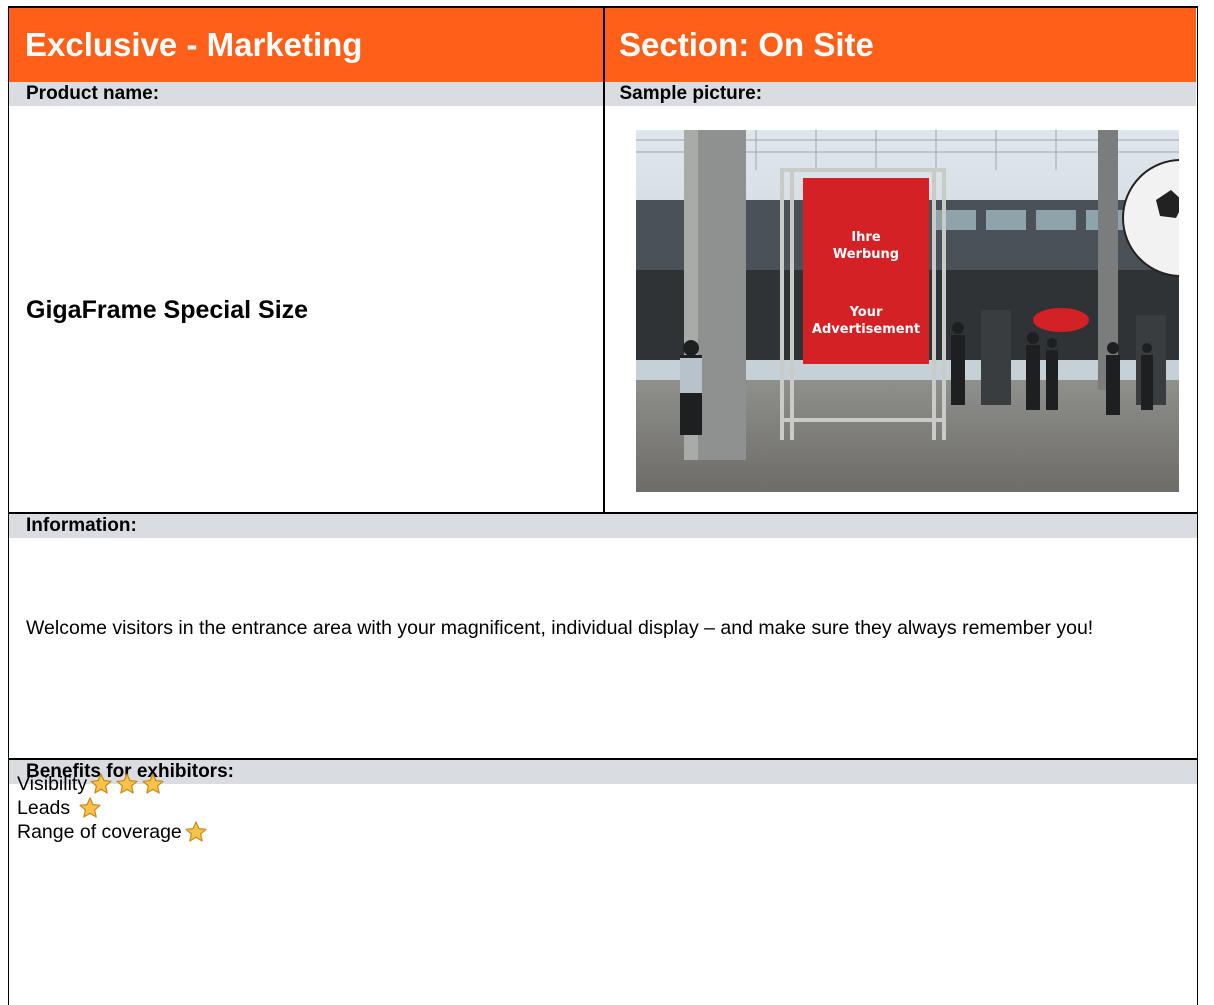 The width and height of the screenshot is (1214, 1005). Describe the element at coordinates (306, 94) in the screenshot. I see `product-name-label: Product name:` at that location.